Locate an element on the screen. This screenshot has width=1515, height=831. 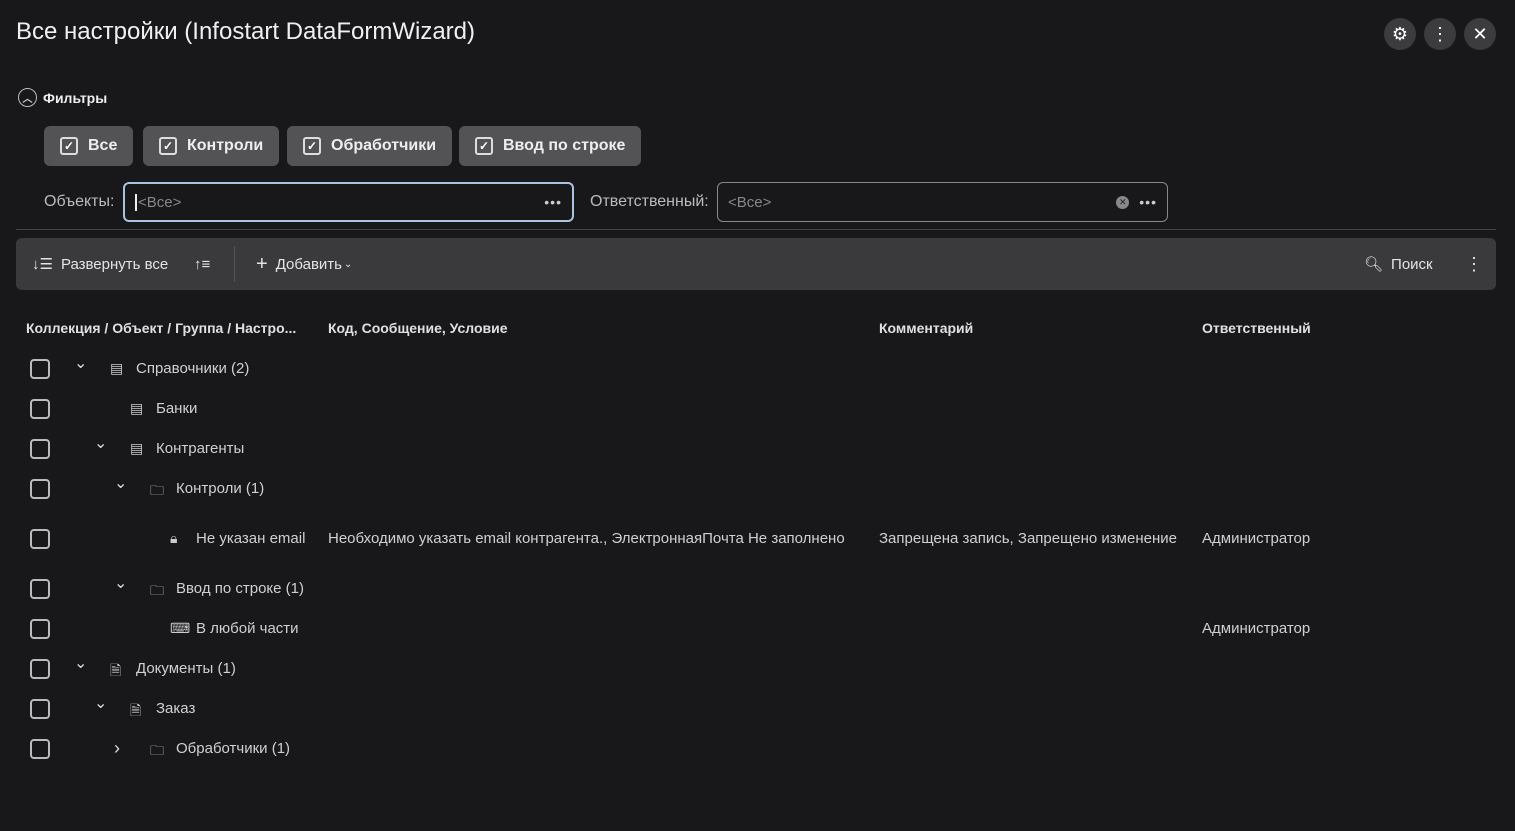
close-icon: ✕ is located at coordinates (1480, 33).